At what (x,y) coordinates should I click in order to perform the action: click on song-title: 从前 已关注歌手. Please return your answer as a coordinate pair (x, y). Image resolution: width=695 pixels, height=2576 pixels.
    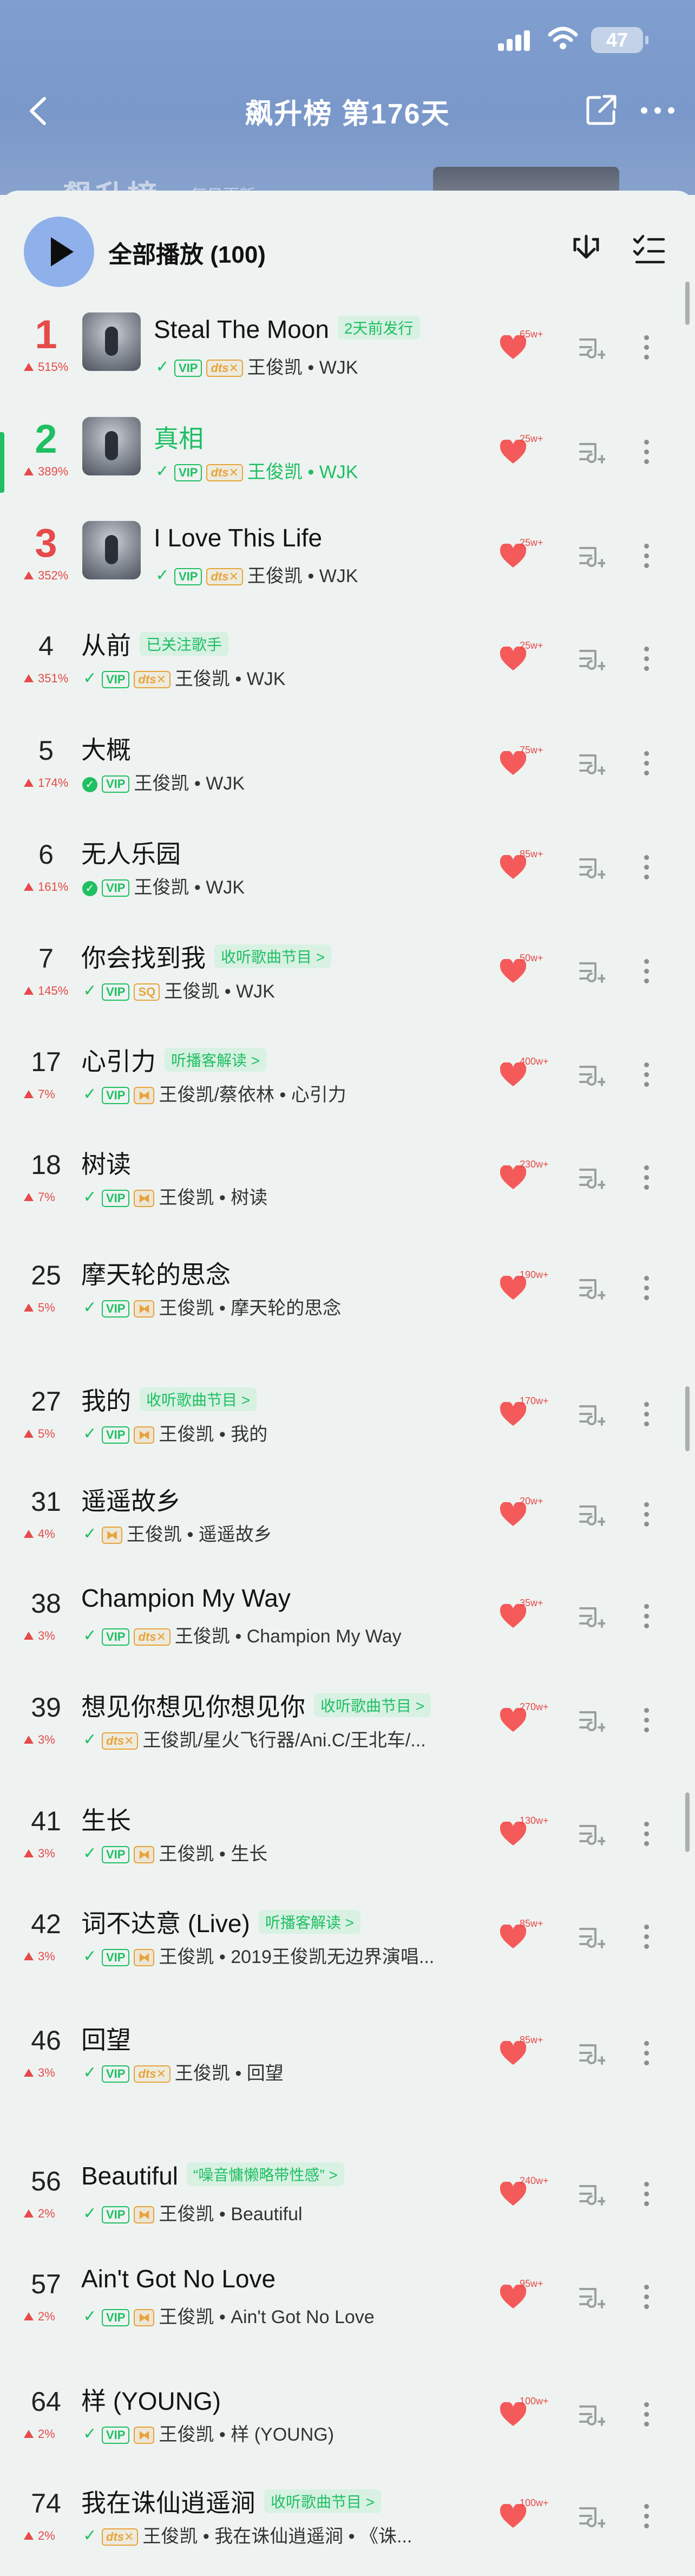
    Looking at the image, I should click on (155, 644).